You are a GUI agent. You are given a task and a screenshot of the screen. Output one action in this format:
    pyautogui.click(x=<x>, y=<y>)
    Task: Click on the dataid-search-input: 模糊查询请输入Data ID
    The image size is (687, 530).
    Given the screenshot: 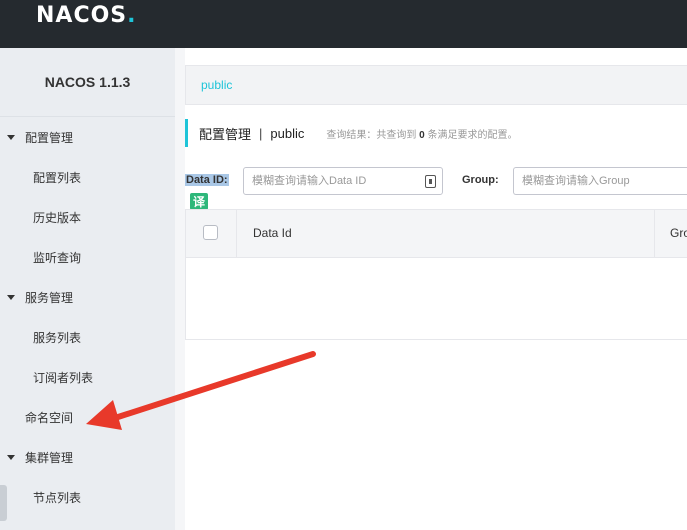 What is the action you would take?
    pyautogui.click(x=343, y=181)
    